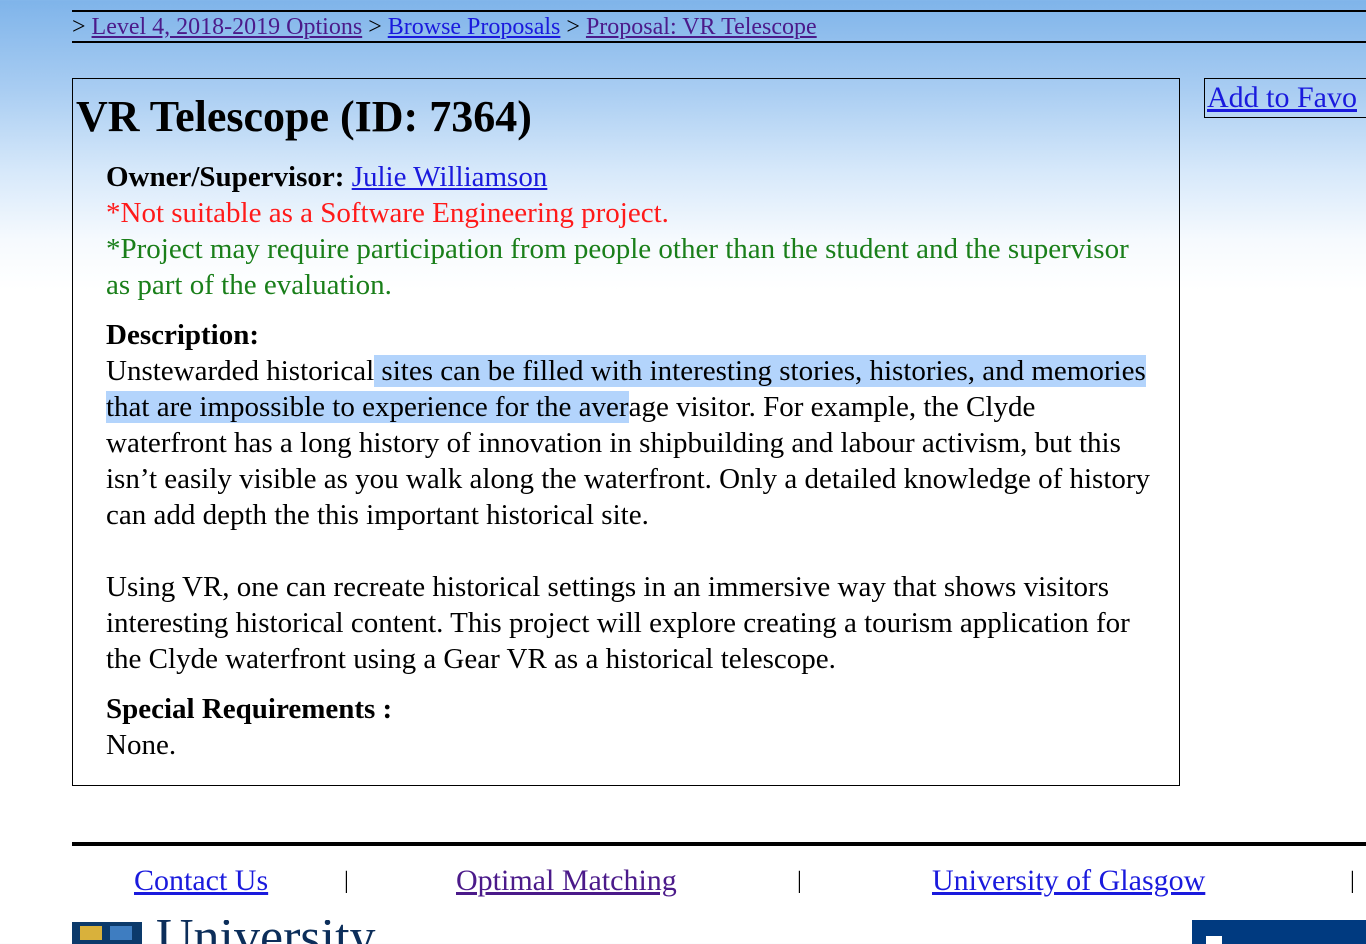  Describe the element at coordinates (631, 177) in the screenshot. I see `owner-row: Owner/Supervisor: Julie Williamson` at that location.